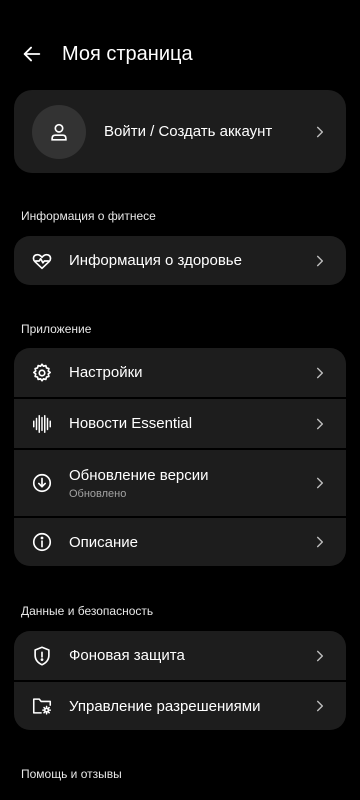  I want to click on data-security-group: Фоновая защита Управление разрешениями, so click(180, 680).